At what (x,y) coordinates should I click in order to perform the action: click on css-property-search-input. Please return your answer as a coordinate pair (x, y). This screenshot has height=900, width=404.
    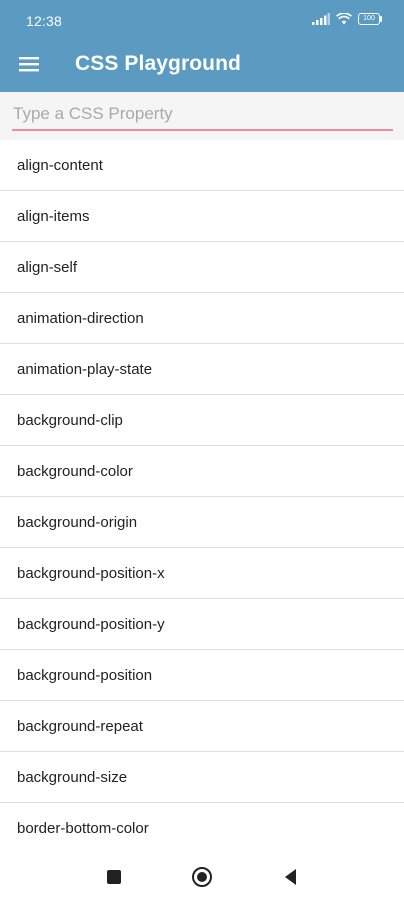
    Looking at the image, I should click on (203, 114).